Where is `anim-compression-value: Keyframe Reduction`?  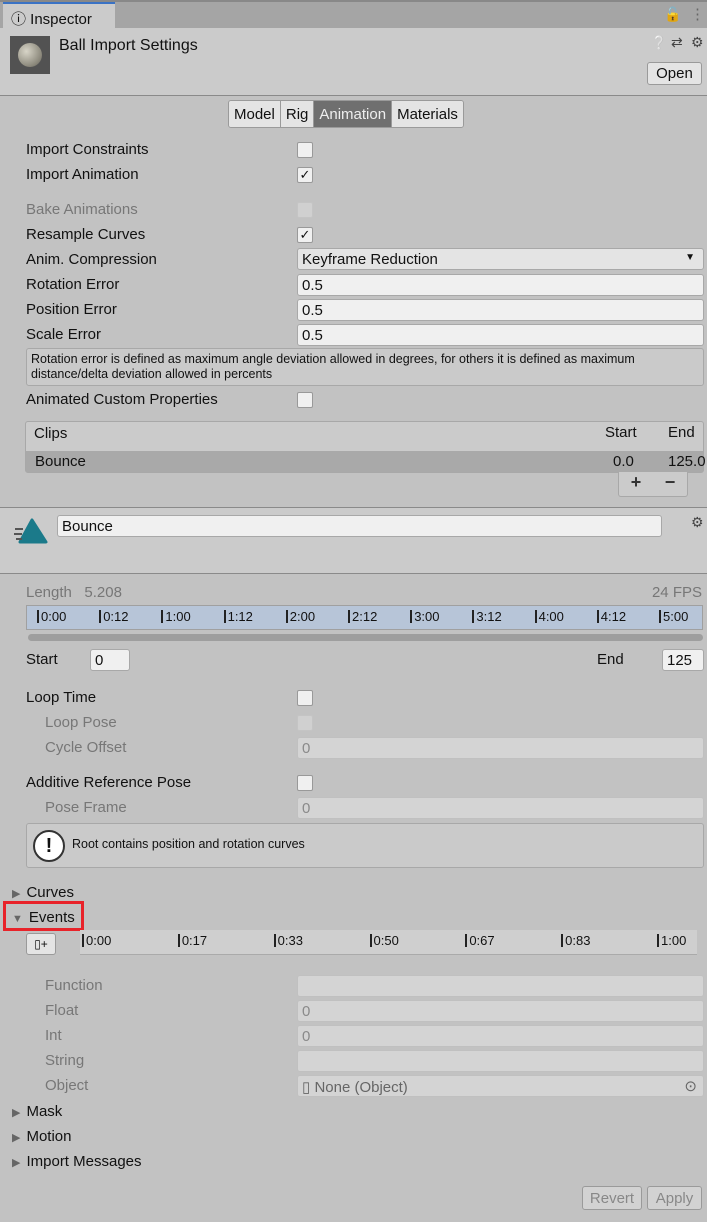 anim-compression-value: Keyframe Reduction is located at coordinates (370, 259).